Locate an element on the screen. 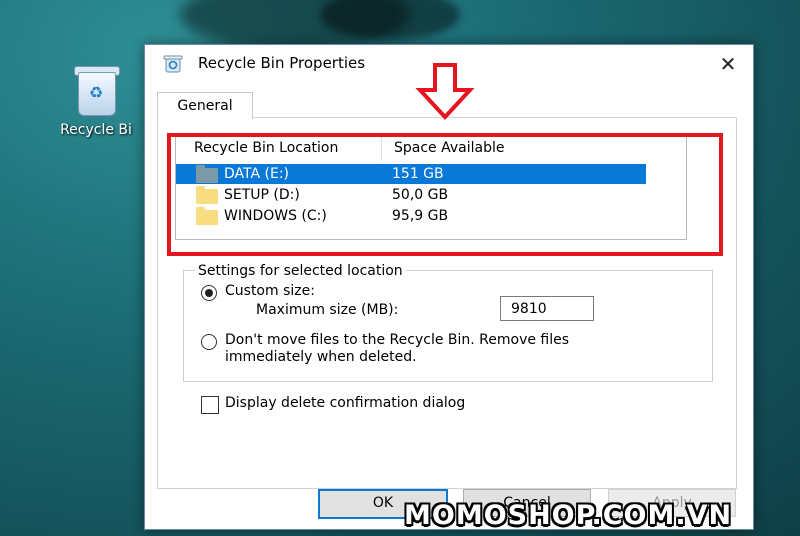 The width and height of the screenshot is (800, 536). custom-size-label: Custom size: is located at coordinates (270, 291).